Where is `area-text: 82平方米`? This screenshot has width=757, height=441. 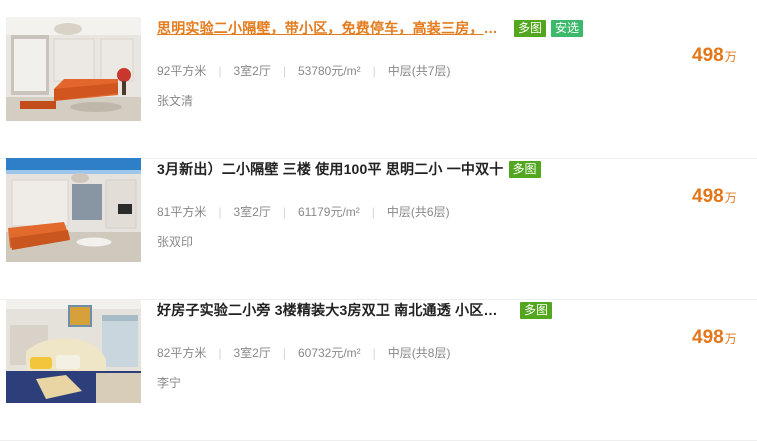 area-text: 82平方米 is located at coordinates (182, 353).